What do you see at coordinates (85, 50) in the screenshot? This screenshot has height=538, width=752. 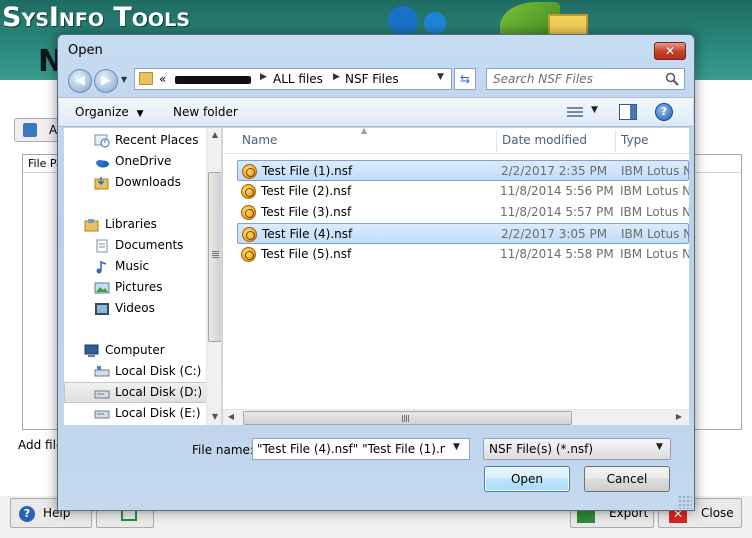 I see `dialog-title: Open` at bounding box center [85, 50].